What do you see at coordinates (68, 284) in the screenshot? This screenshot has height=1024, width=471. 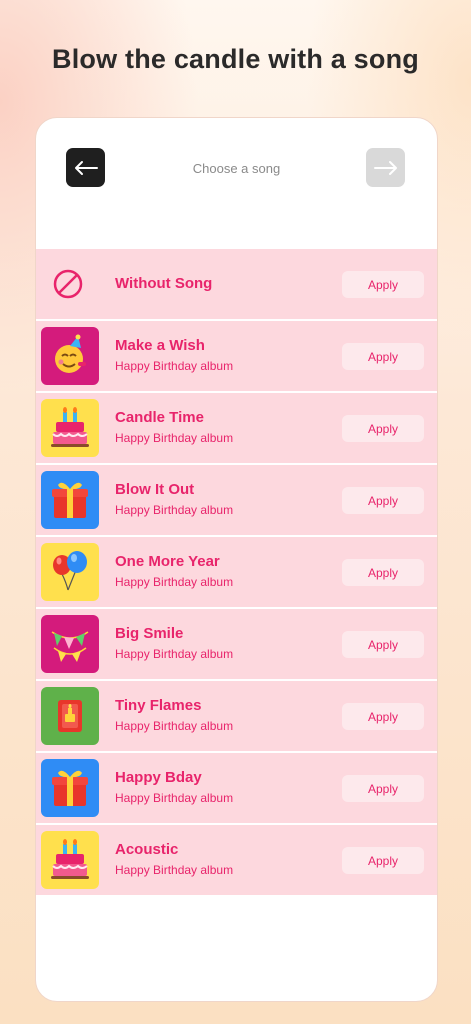 I see `no-song-icon` at bounding box center [68, 284].